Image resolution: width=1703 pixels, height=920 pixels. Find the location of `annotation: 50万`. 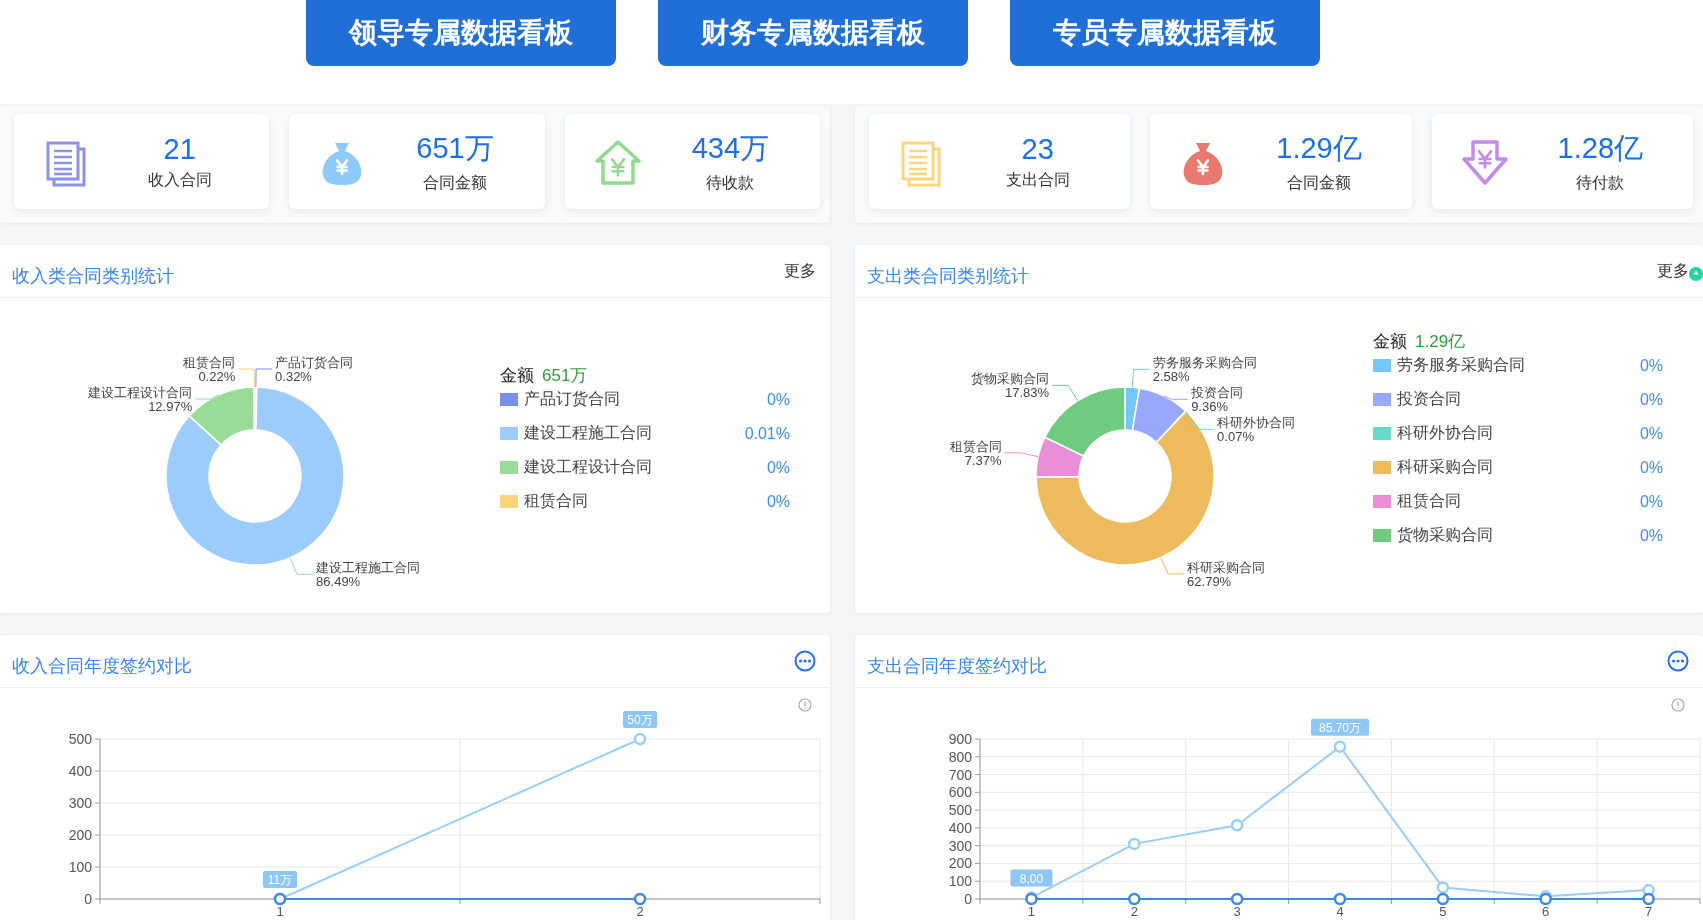

annotation: 50万 is located at coordinates (640, 720).